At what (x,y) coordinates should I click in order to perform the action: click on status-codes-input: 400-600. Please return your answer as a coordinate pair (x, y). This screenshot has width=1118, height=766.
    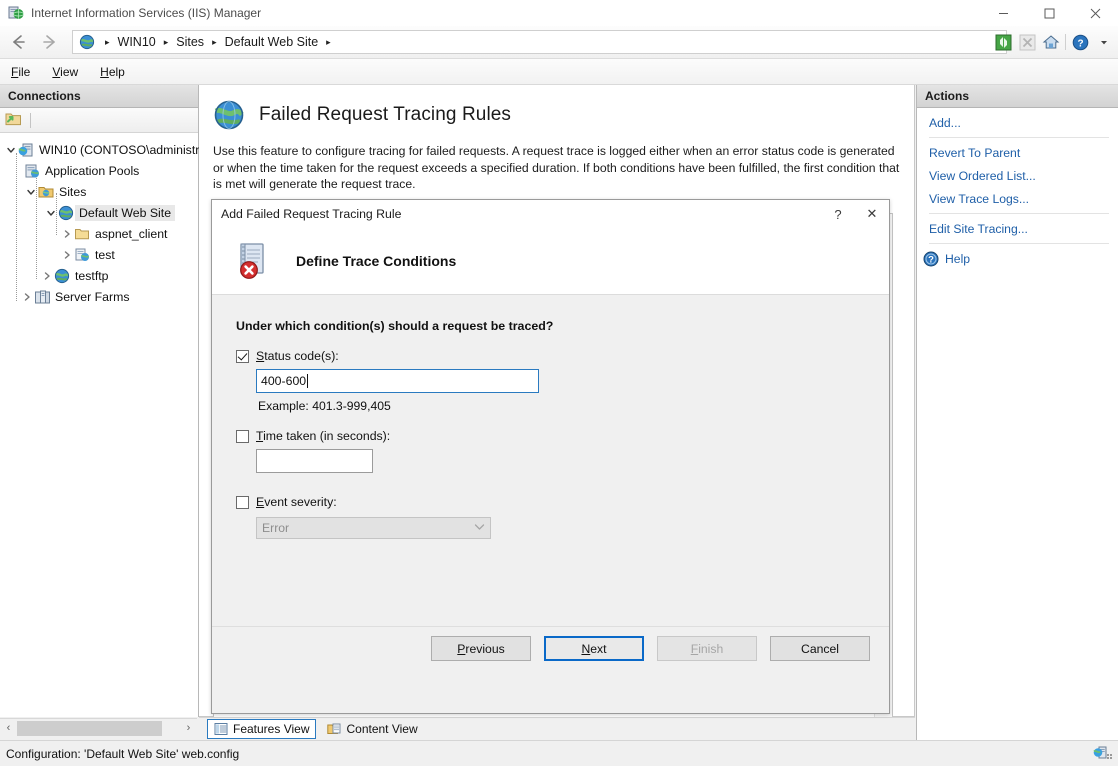
    Looking at the image, I should click on (397, 381).